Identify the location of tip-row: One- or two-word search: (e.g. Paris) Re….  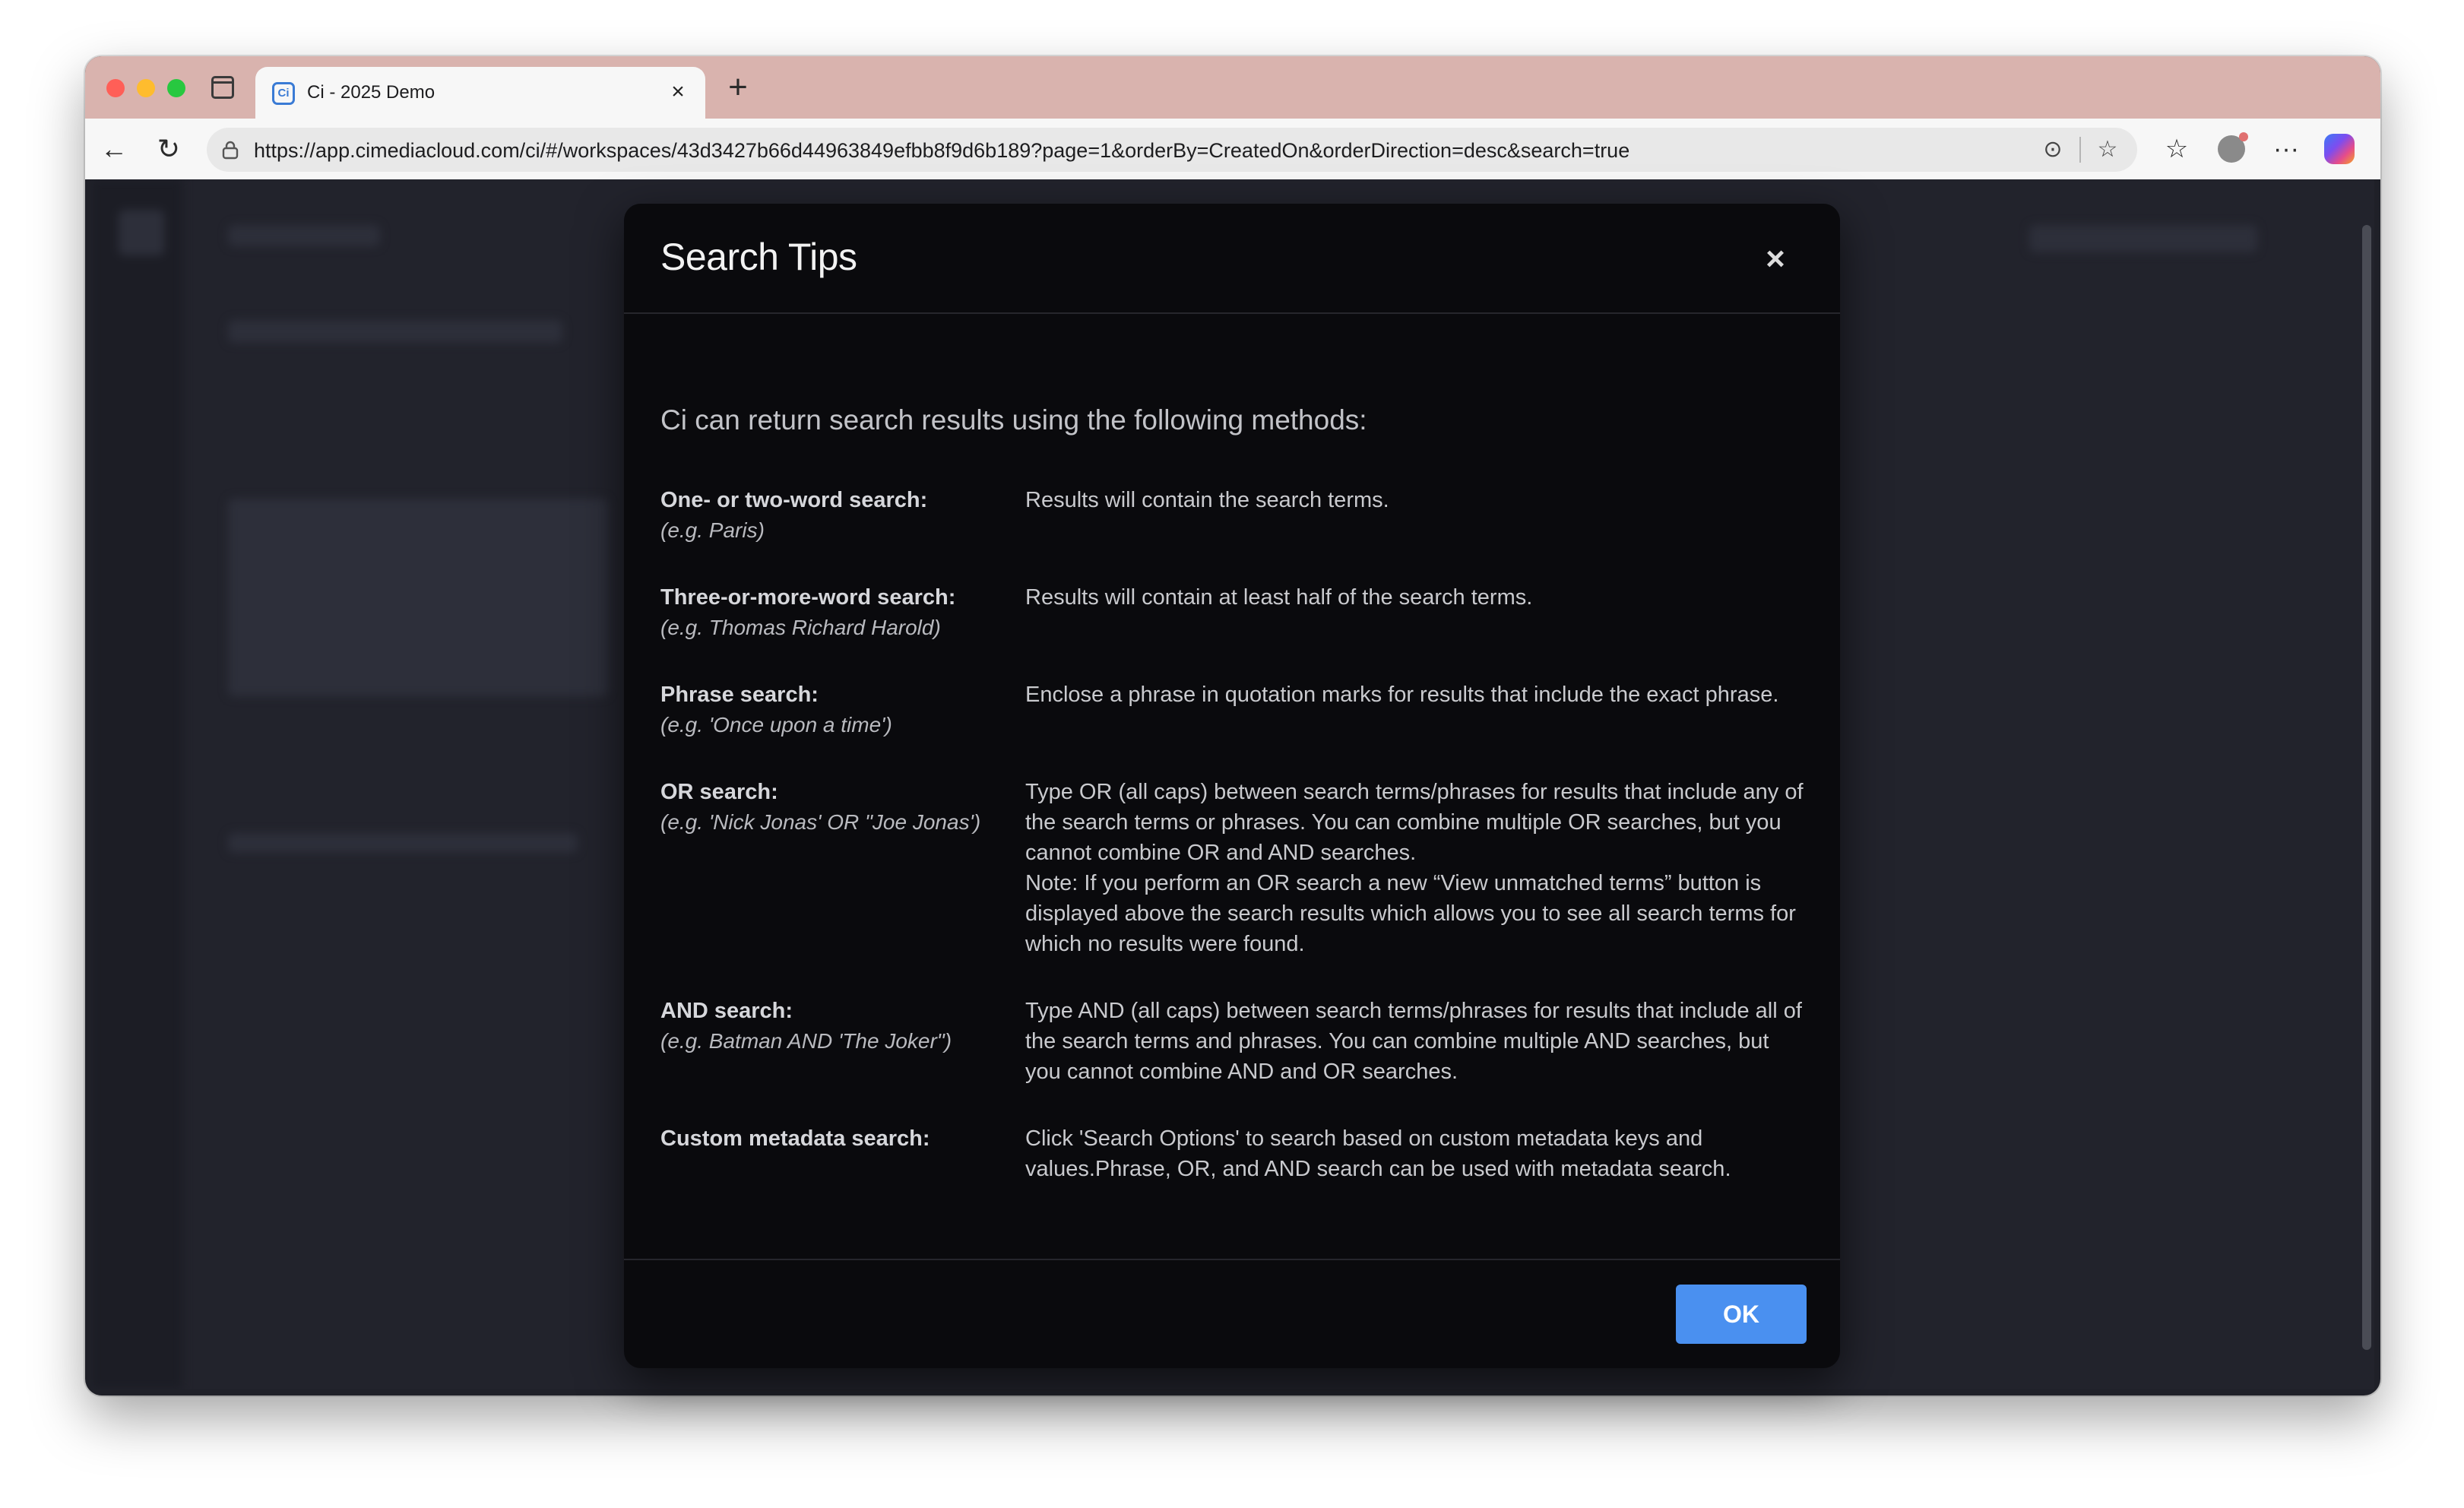
(1234, 516).